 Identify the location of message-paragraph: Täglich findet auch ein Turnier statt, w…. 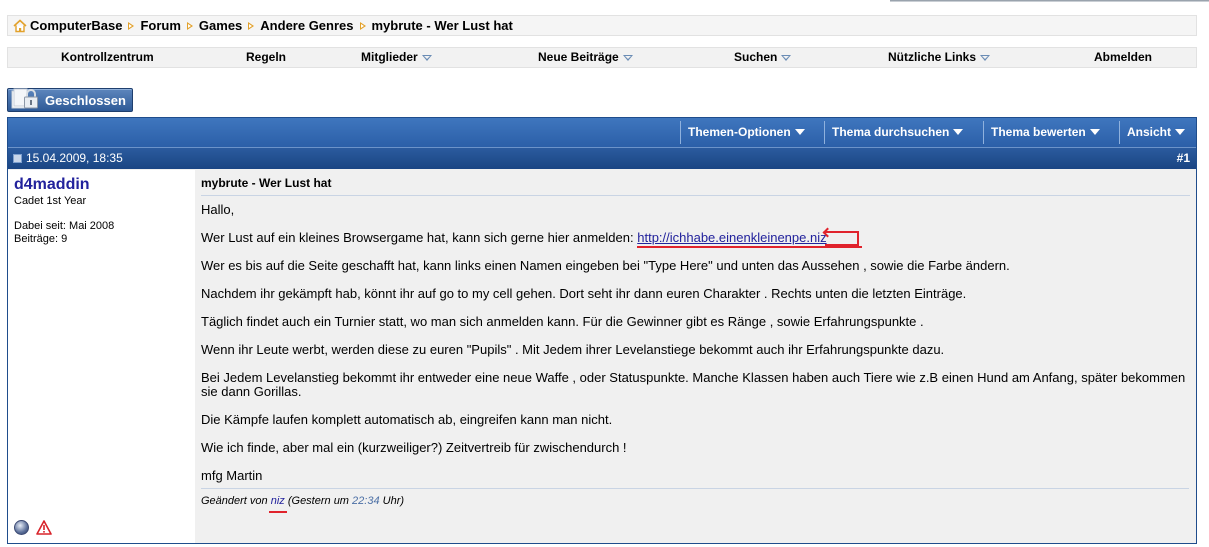
(562, 321).